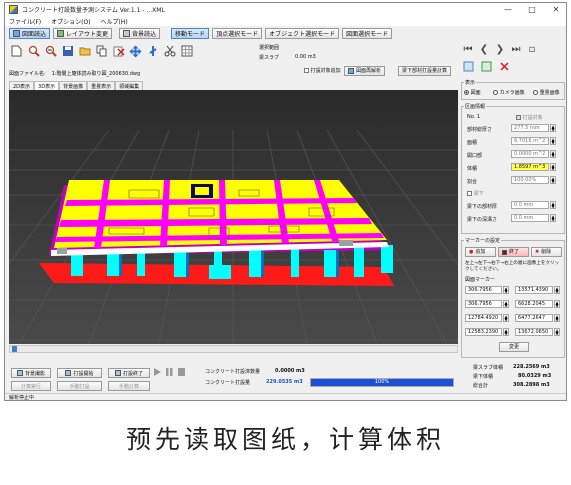  What do you see at coordinates (514, 347) in the screenshot?
I see `marker-change-button: 変更` at bounding box center [514, 347].